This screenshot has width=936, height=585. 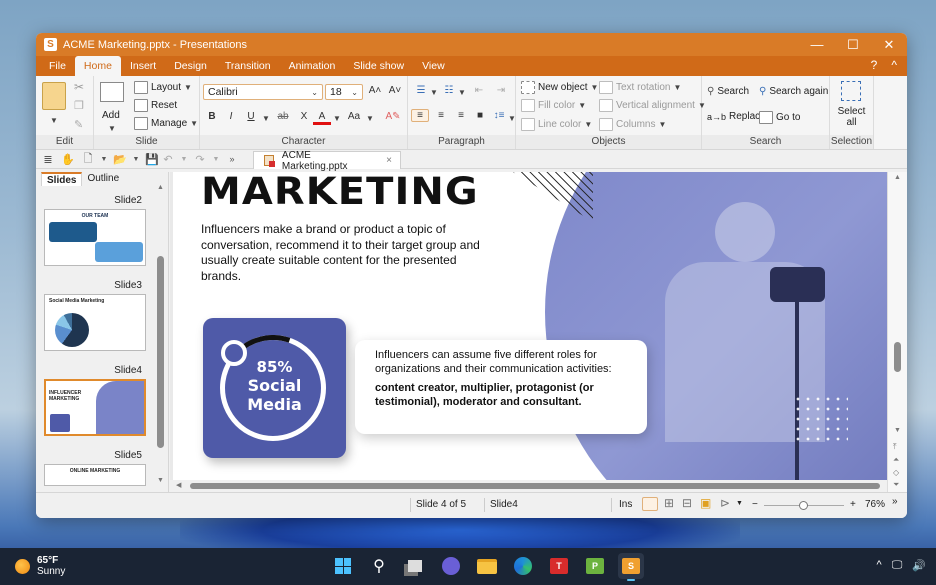 I want to click on clear-formatting-button: X, so click(x=304, y=116).